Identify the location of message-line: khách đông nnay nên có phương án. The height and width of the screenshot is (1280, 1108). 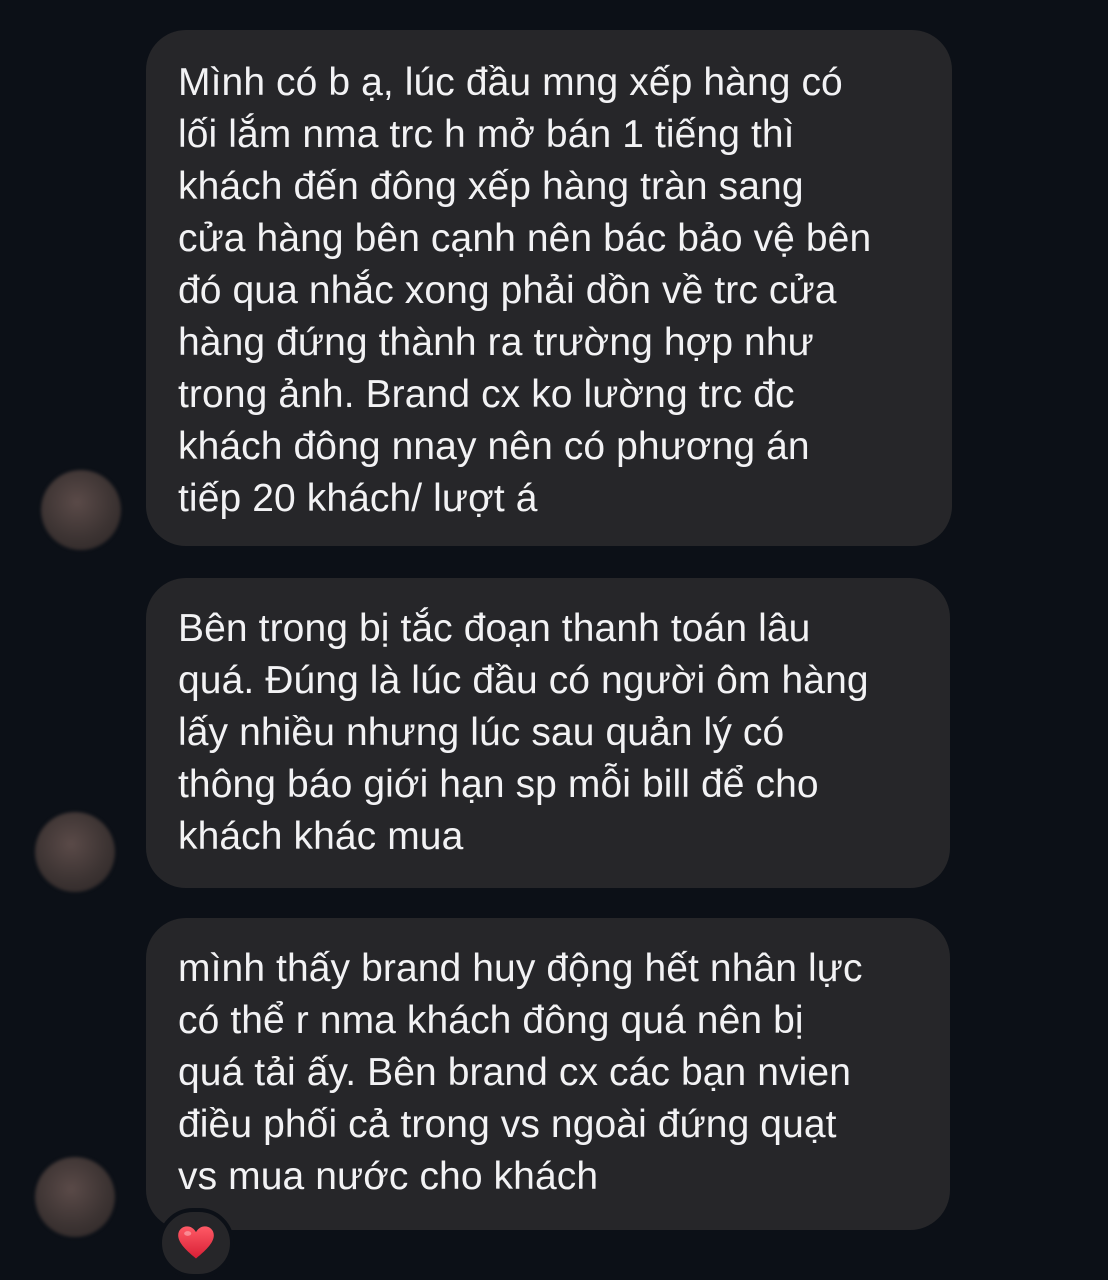
(494, 446).